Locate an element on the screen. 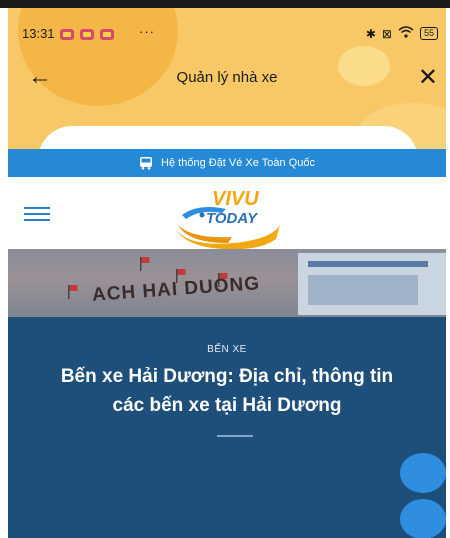 The height and width of the screenshot is (538, 450). headline-line-1: Bến xe Hải Dương: Địa chỉ, thông tin is located at coordinates (227, 376).